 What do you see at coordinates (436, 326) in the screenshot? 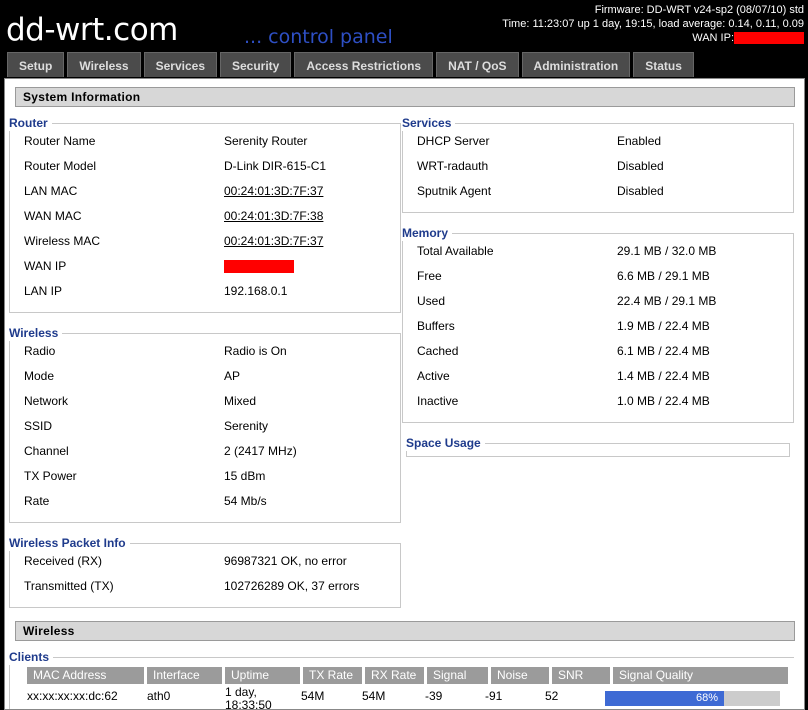
I see `row-label: Buffers` at bounding box center [436, 326].